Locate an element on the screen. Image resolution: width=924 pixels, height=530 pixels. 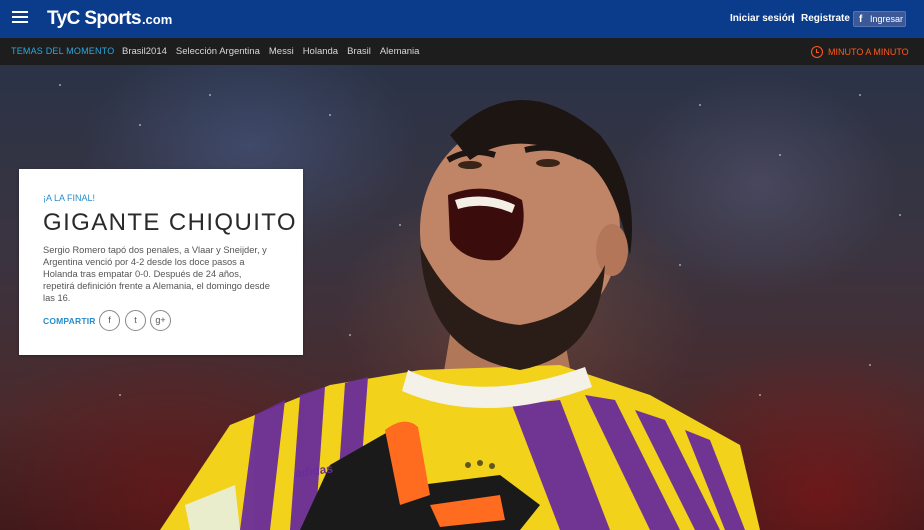
nav-item-brasil2014: Brasil2014 is located at coordinates (144, 51).